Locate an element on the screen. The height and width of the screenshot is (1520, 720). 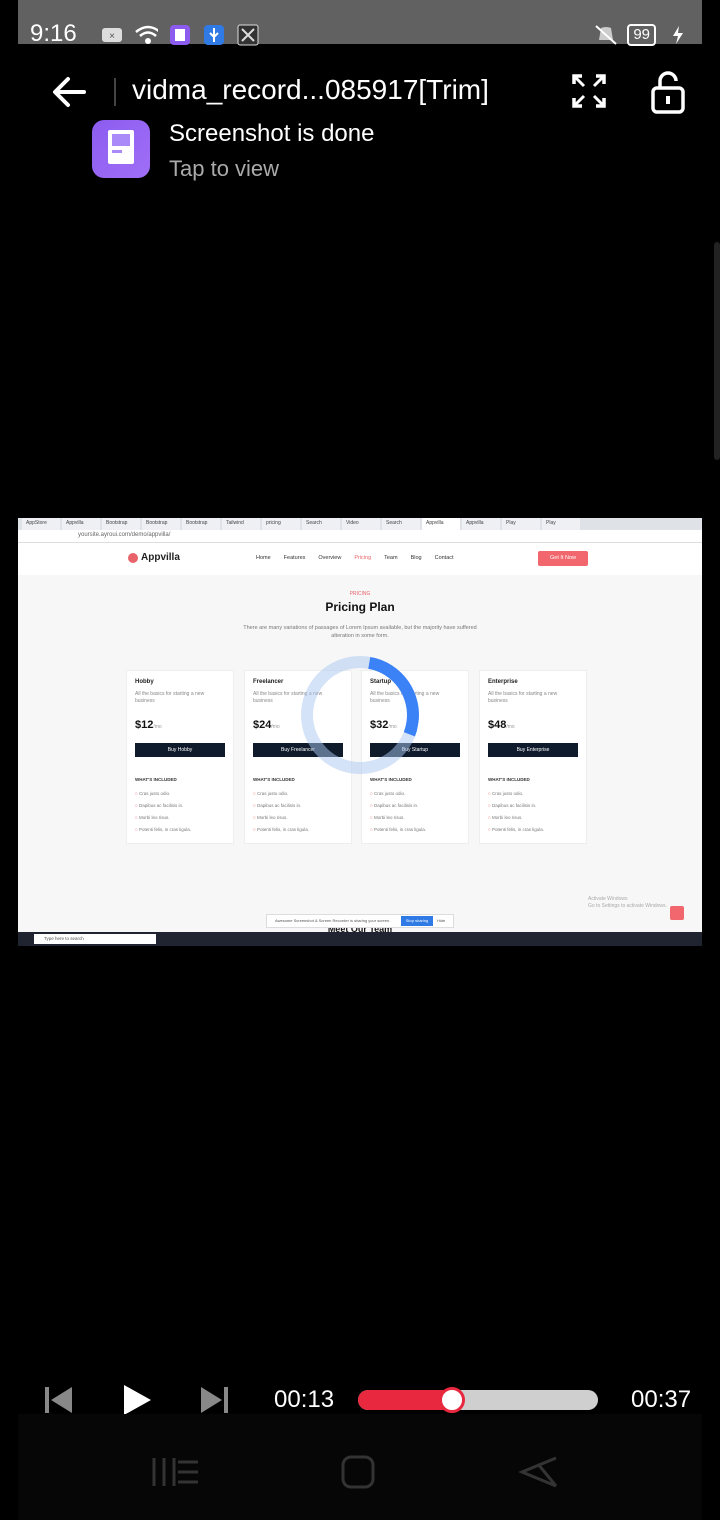
browser-tab: Tailwind is located at coordinates (241, 524).